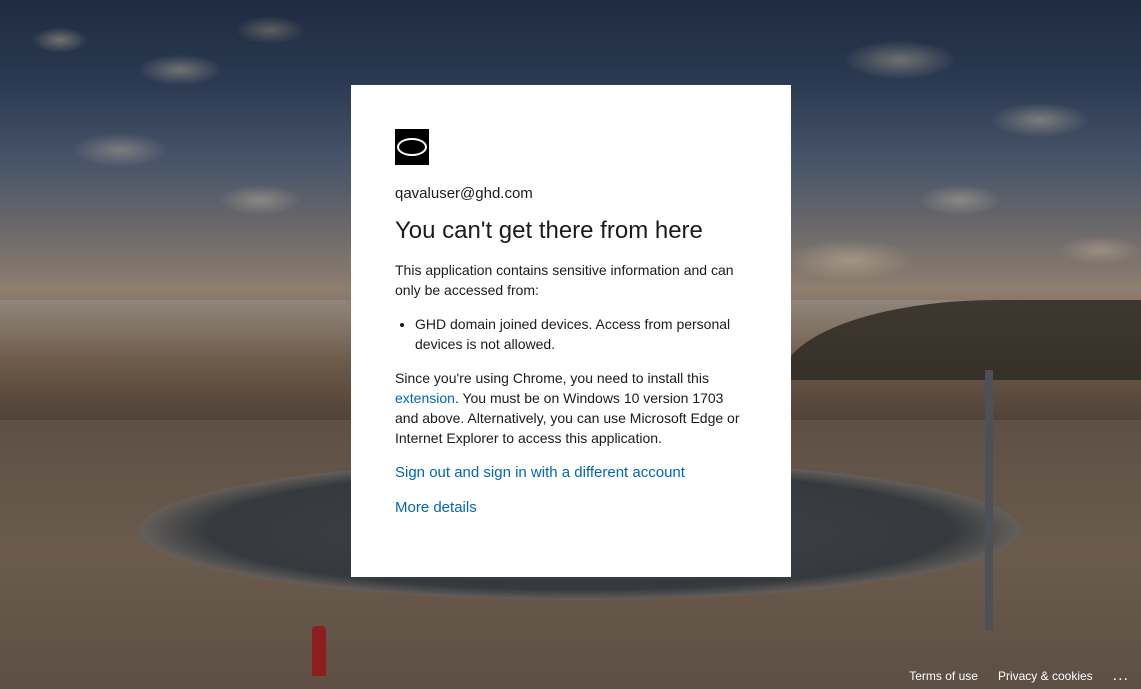 The image size is (1141, 689). I want to click on ghd-logo-icon, so click(412, 147).